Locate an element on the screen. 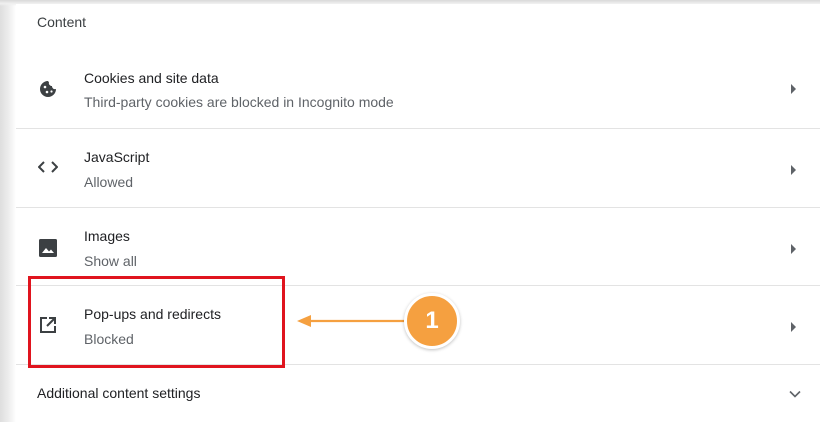 The width and height of the screenshot is (820, 422). additional-content-settings-label: Additional content settings is located at coordinates (119, 393).